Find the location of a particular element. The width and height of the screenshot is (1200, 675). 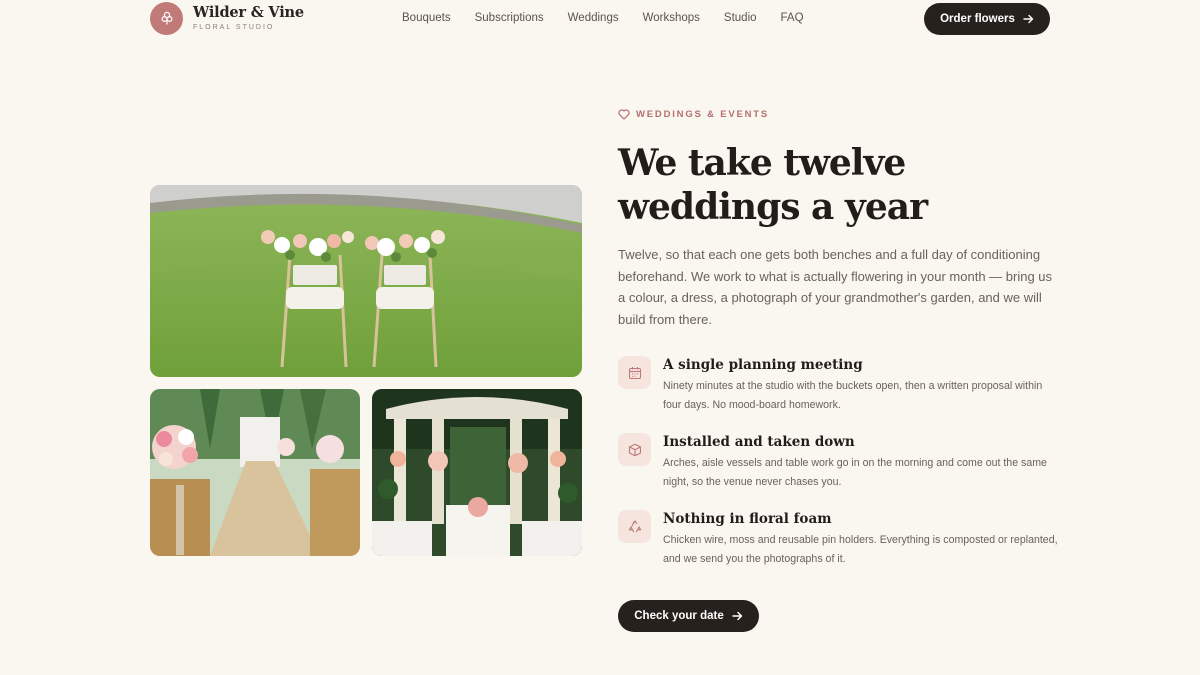

photo-gazebo is located at coordinates (477, 472).